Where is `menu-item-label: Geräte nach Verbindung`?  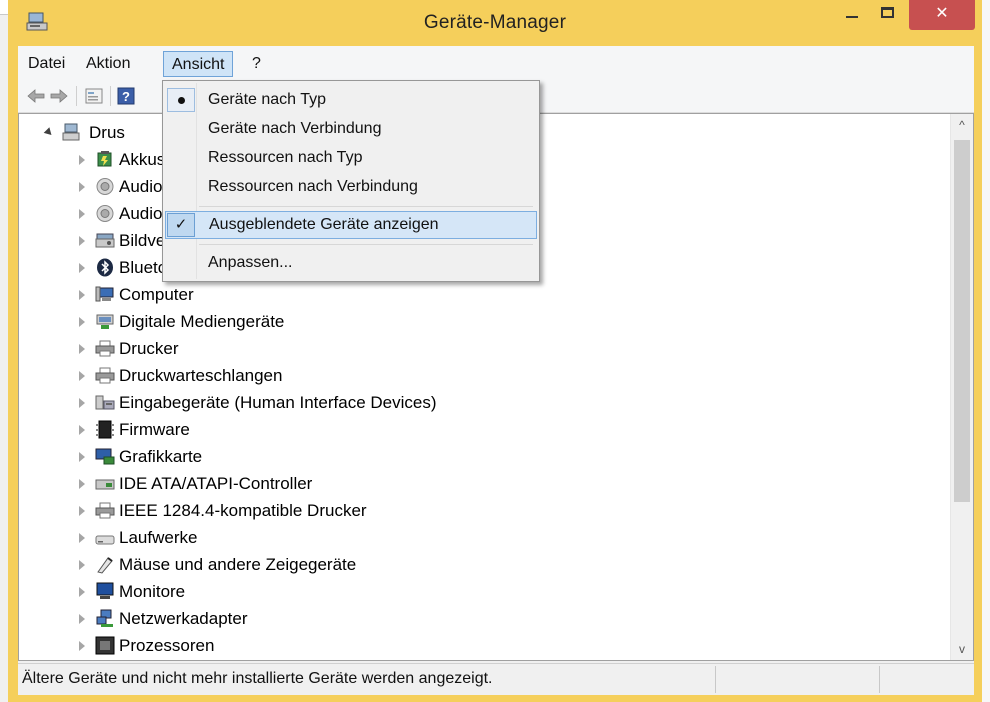
menu-item-label: Geräte nach Verbindung is located at coordinates (295, 128).